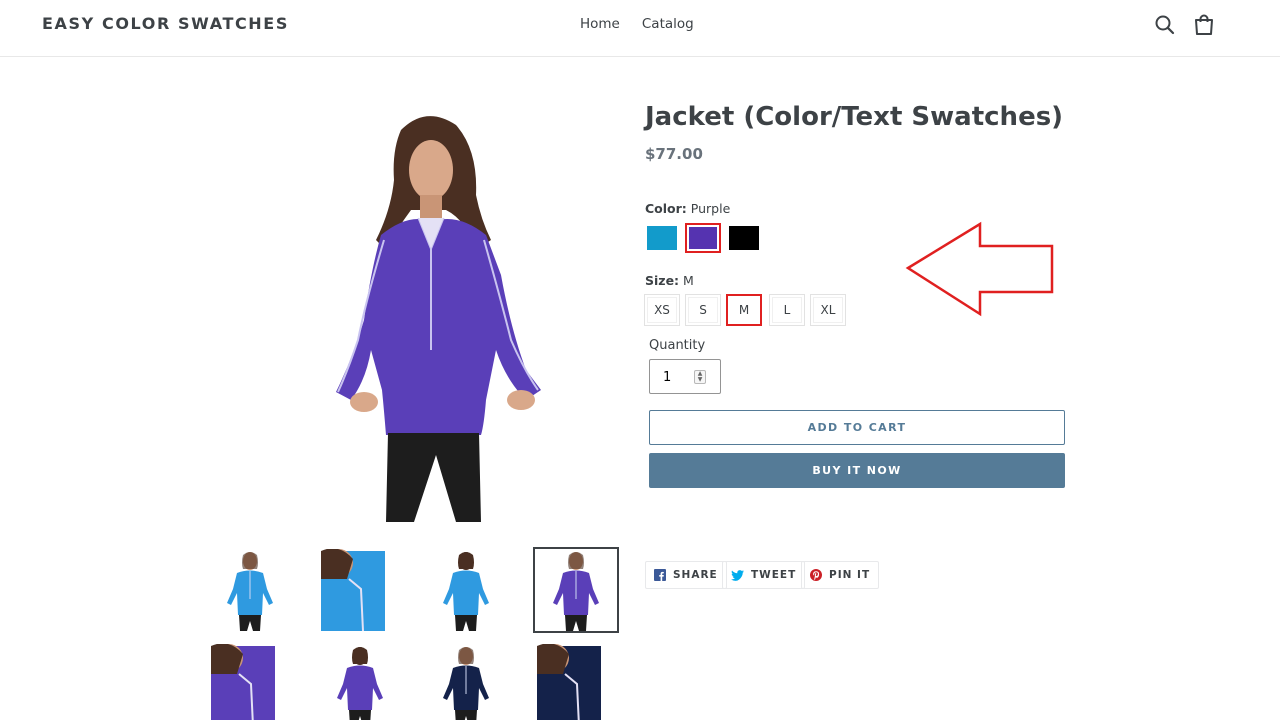 This screenshot has width=1280, height=720. I want to click on thumbnail-blue-closeup, so click(360, 590).